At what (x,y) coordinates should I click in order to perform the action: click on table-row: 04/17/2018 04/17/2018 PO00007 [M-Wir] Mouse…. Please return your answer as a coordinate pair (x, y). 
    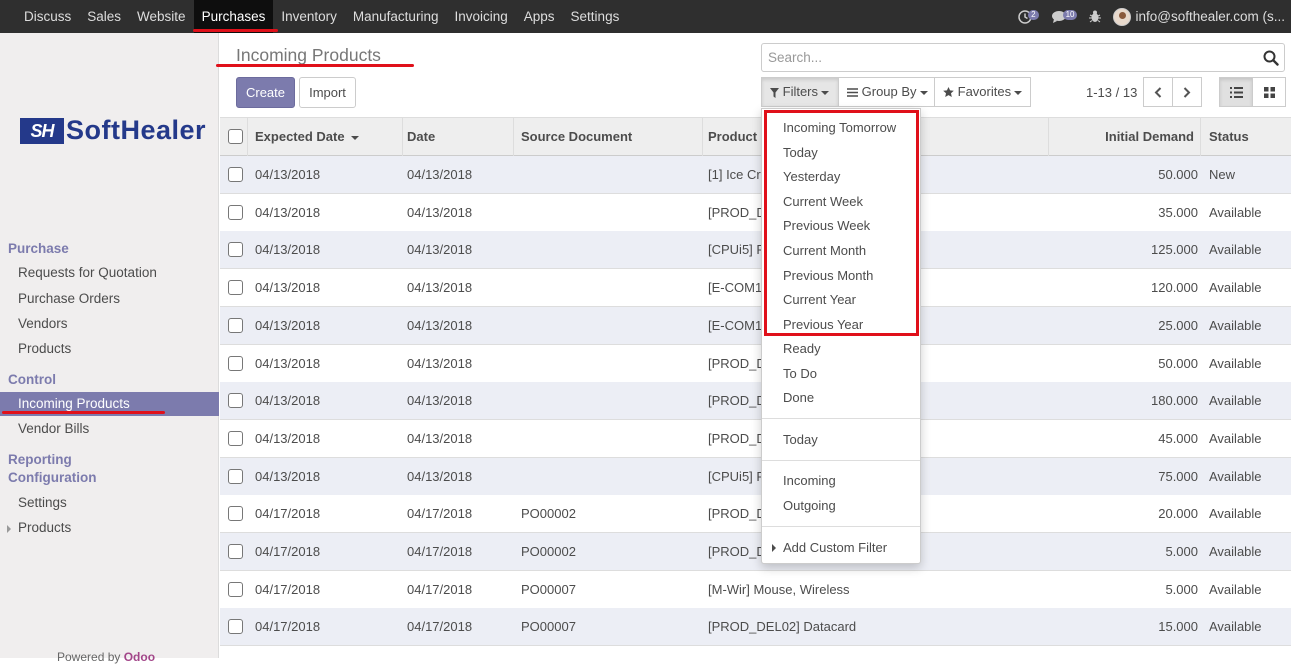
    Looking at the image, I should click on (755, 589).